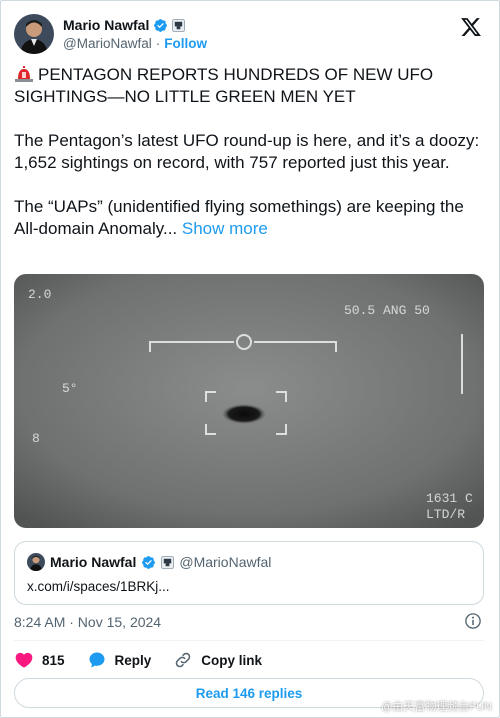 This screenshot has height=718, width=500. Describe the element at coordinates (36, 562) in the screenshot. I see `quoted-author-avatar` at that location.